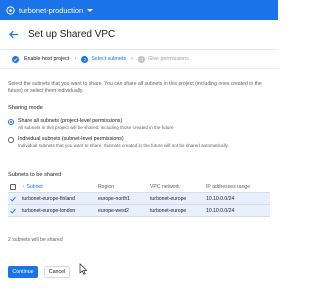 The width and height of the screenshot is (320, 300). What do you see at coordinates (25, 108) in the screenshot?
I see `sharing-mode-label: Sharing mode` at bounding box center [25, 108].